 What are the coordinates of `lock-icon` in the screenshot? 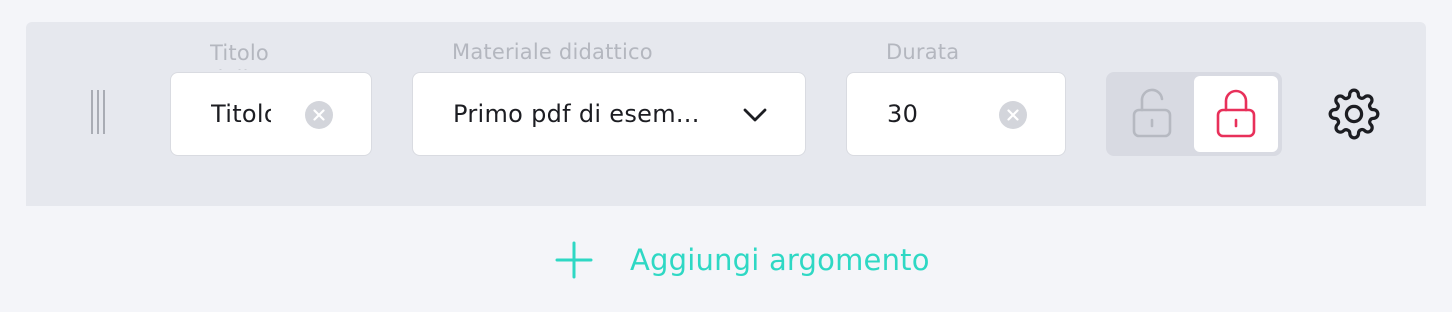 It's located at (1236, 113).